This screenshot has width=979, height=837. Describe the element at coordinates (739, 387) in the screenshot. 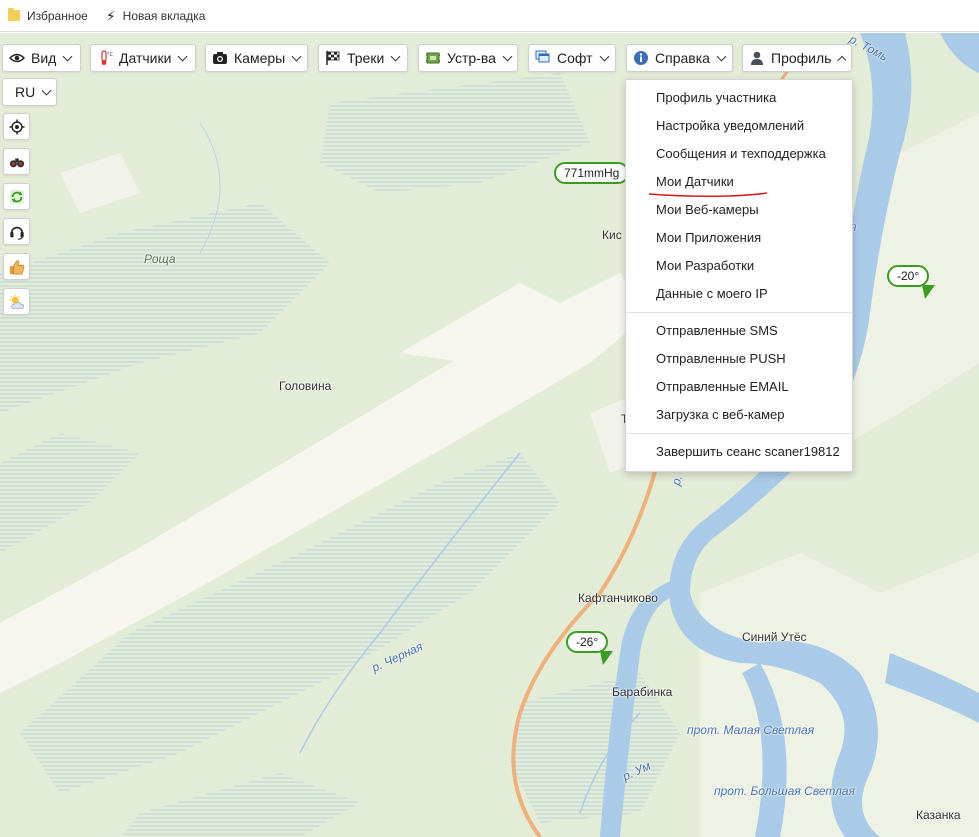

I see `menu-item-sent-email: Отправленные EMAIL` at that location.